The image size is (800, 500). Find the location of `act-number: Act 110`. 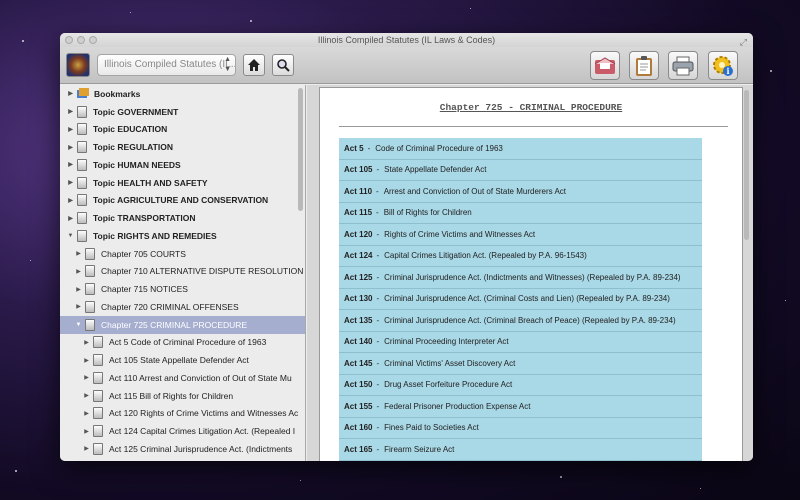

act-number: Act 110 is located at coordinates (358, 191).